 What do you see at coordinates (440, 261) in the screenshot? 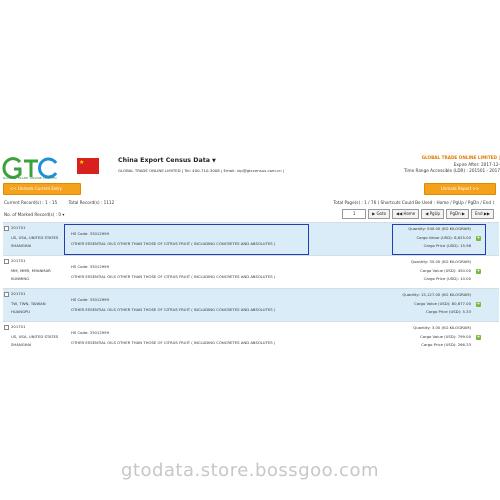
I see `row-quantity: Quantity: 35.00 (KG KILOGRAM)` at bounding box center [440, 261].